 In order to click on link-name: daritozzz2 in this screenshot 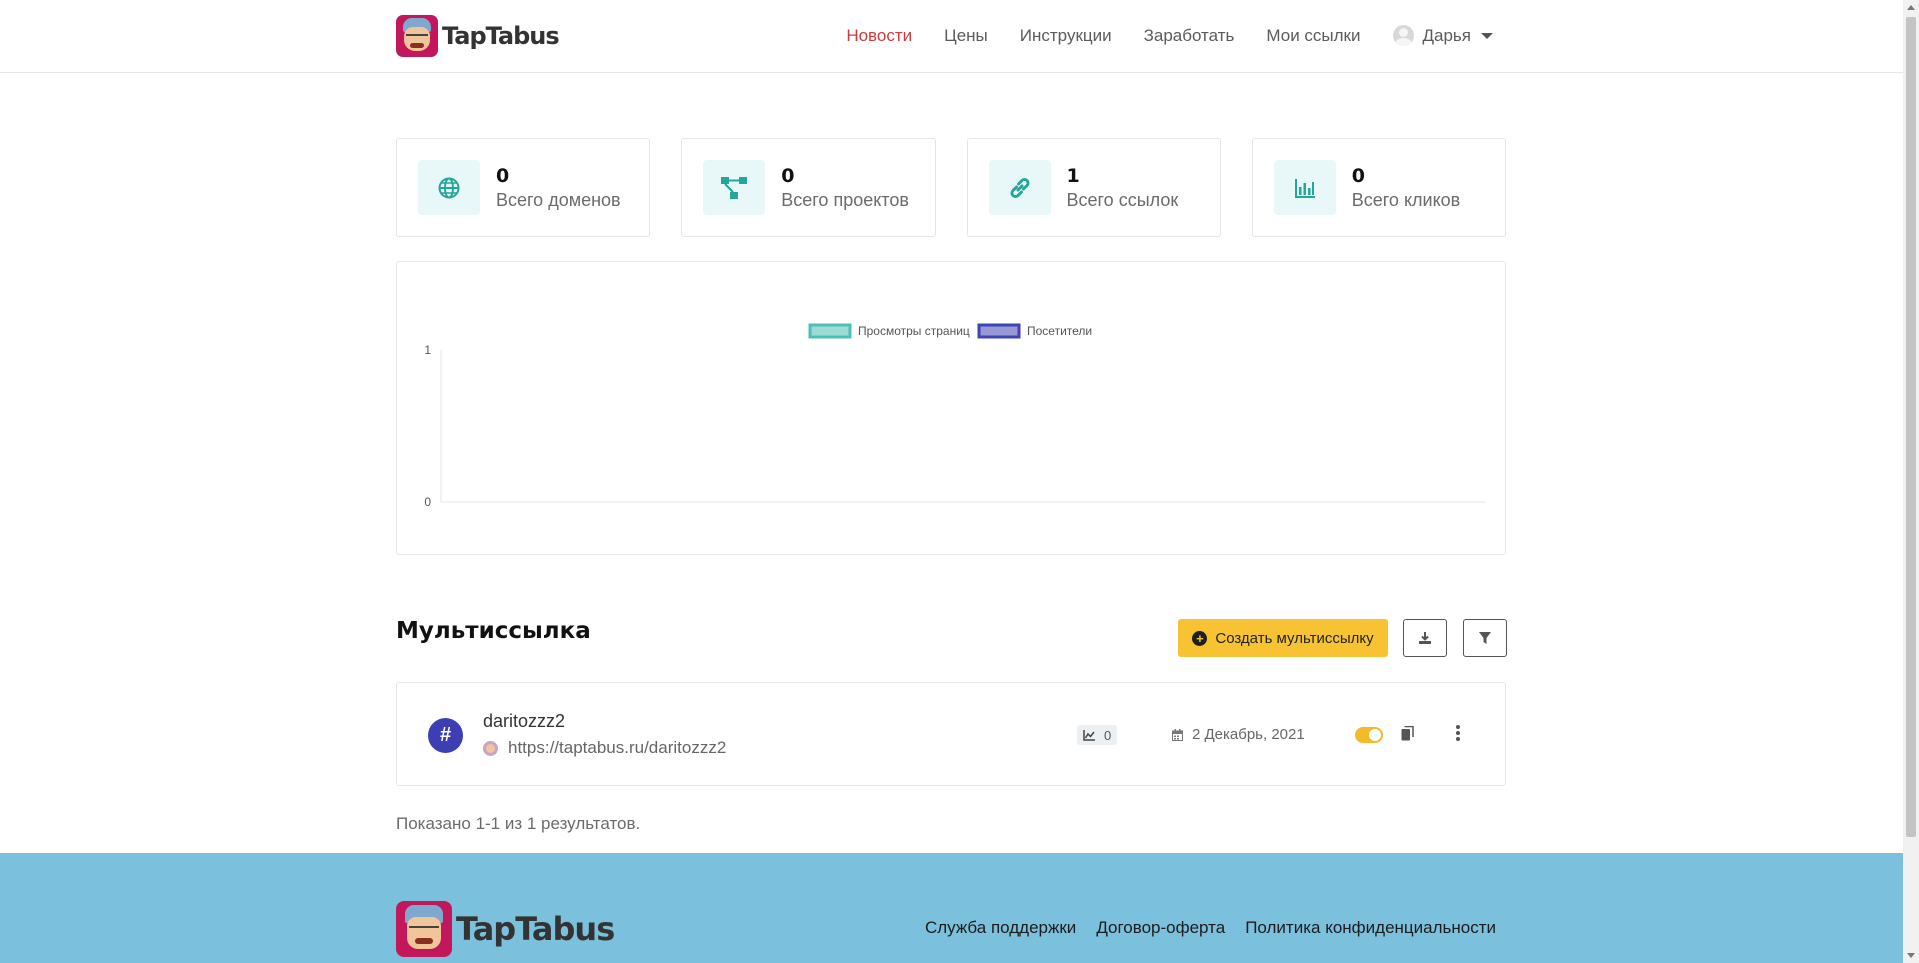, I will do `click(524, 721)`.